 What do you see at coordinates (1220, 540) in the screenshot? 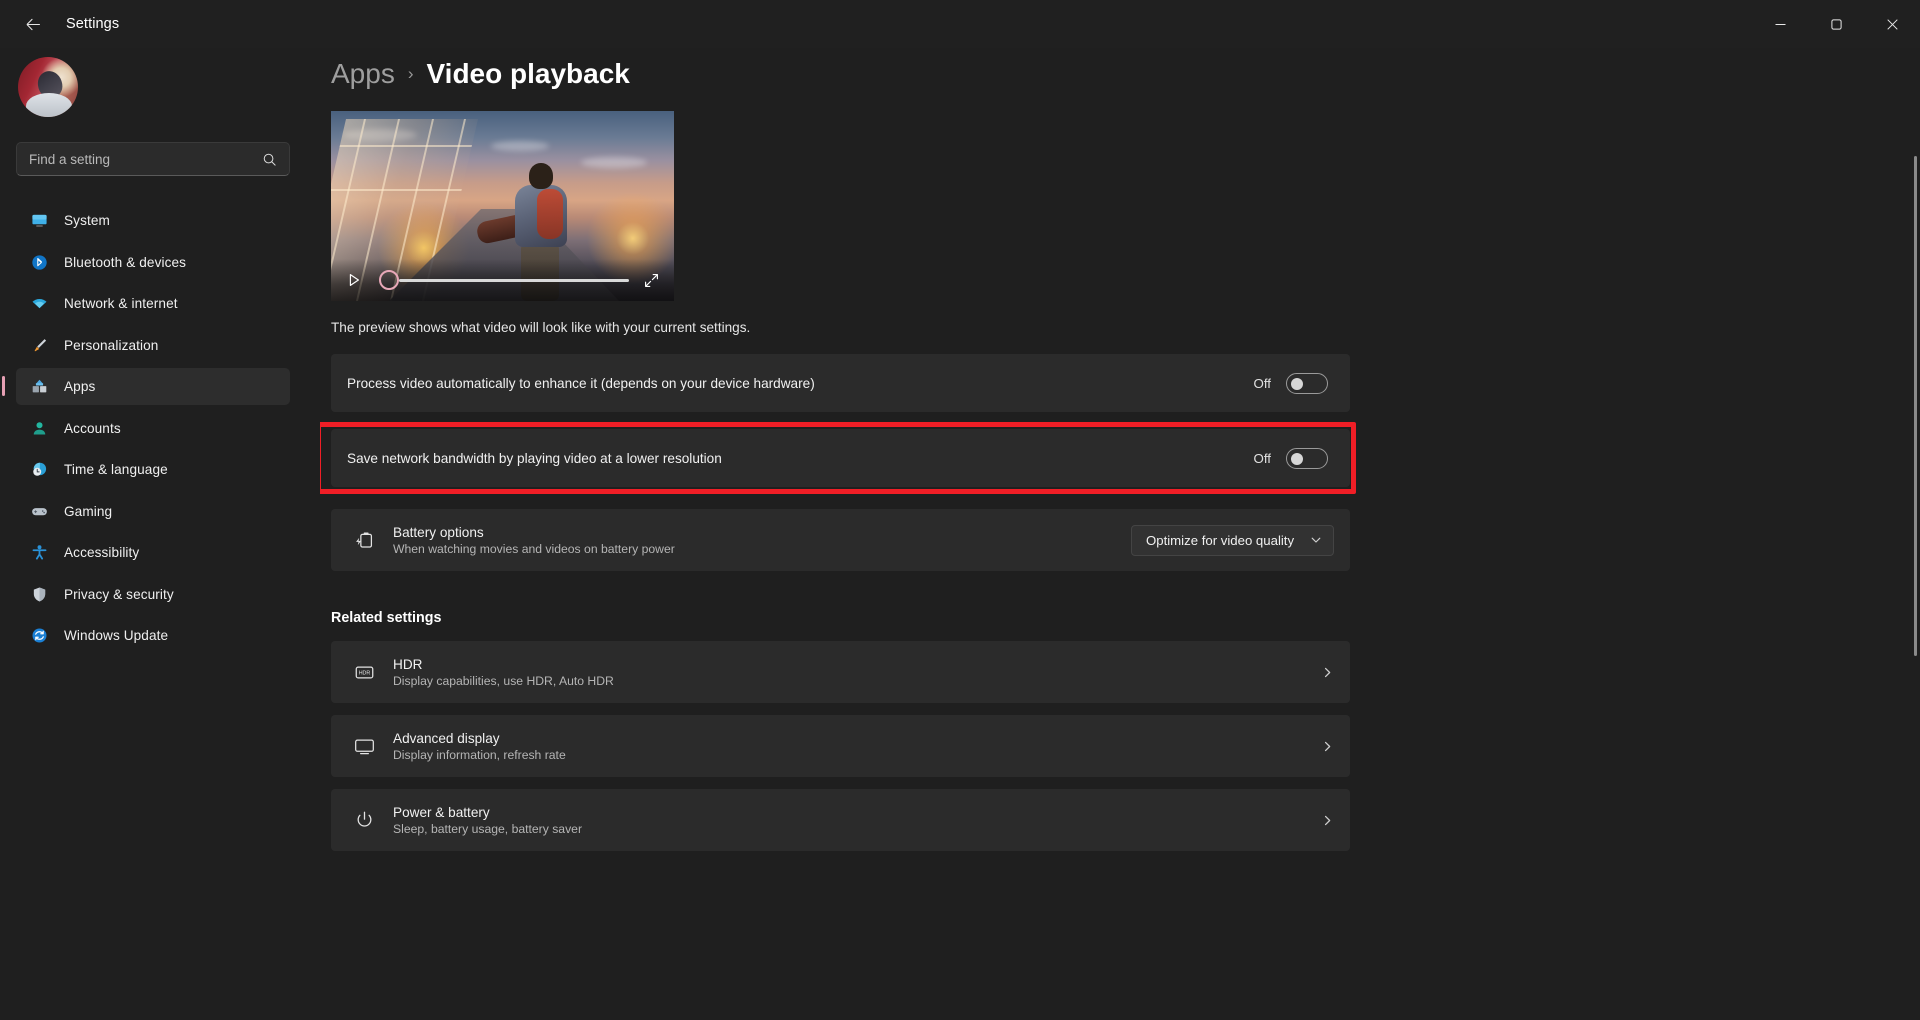
I see `battery-options-dropdown-value: Optimize for video quality` at bounding box center [1220, 540].